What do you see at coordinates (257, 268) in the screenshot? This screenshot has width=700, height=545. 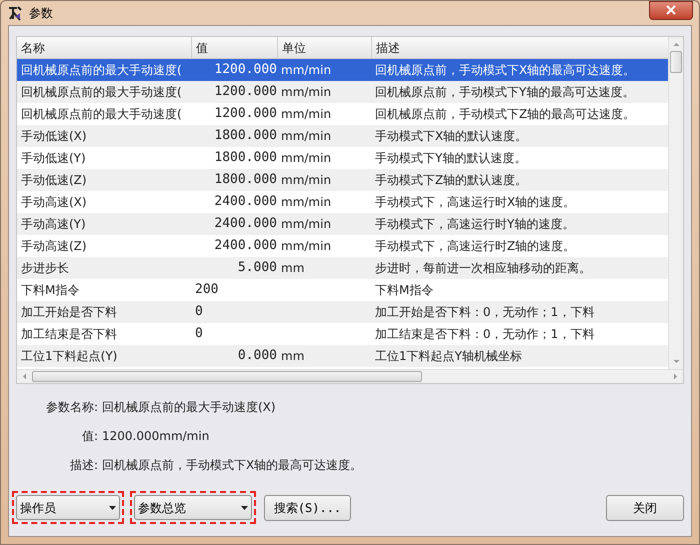 I see `table-cell: 5.000` at bounding box center [257, 268].